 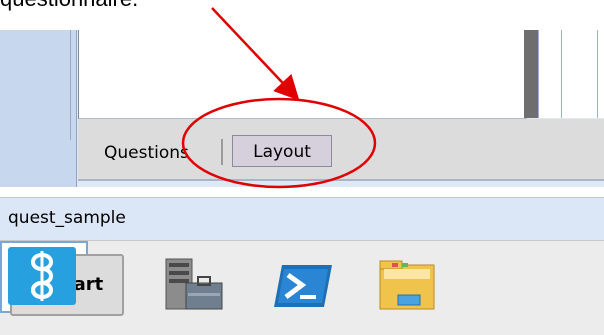 I want to click on left-pane, so click(x=38, y=108).